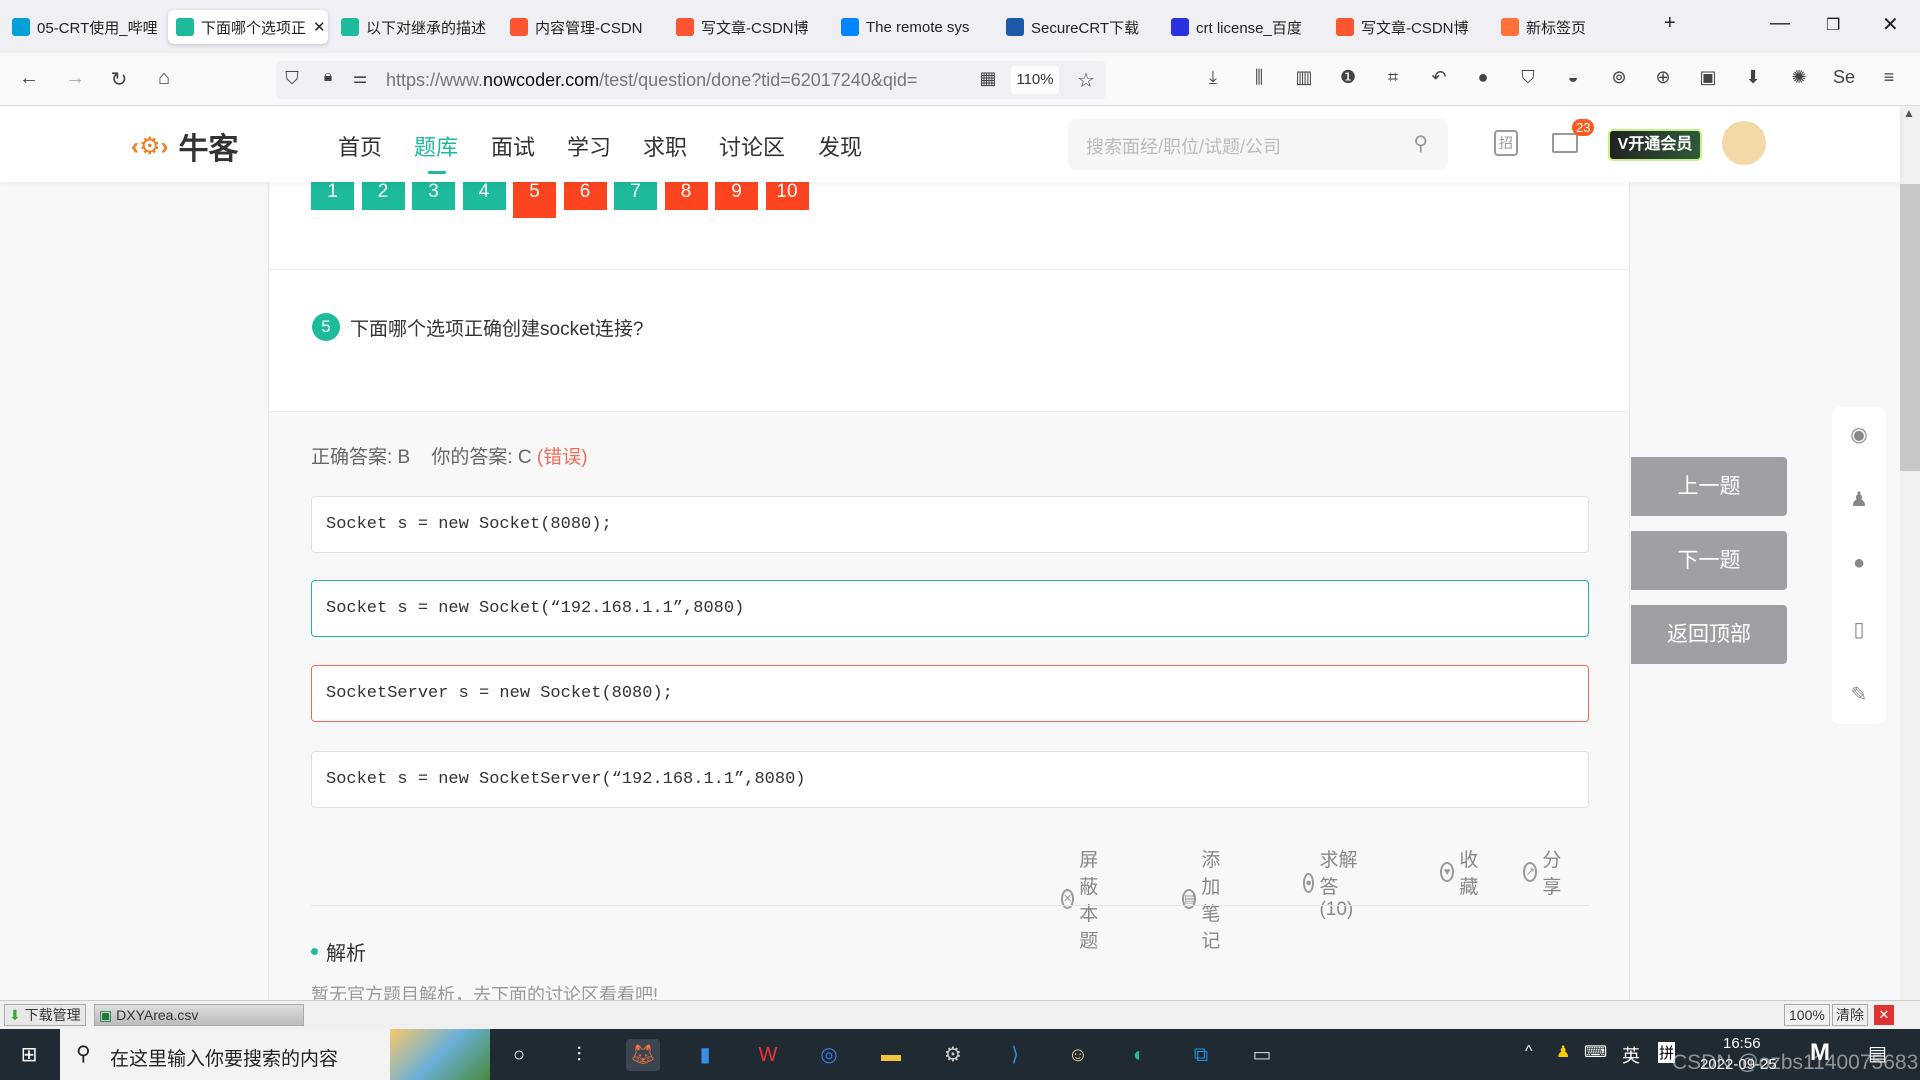 Image resolution: width=1920 pixels, height=1080 pixels. What do you see at coordinates (1529, 1052) in the screenshot?
I see `tray-expand-icon: ^` at bounding box center [1529, 1052].